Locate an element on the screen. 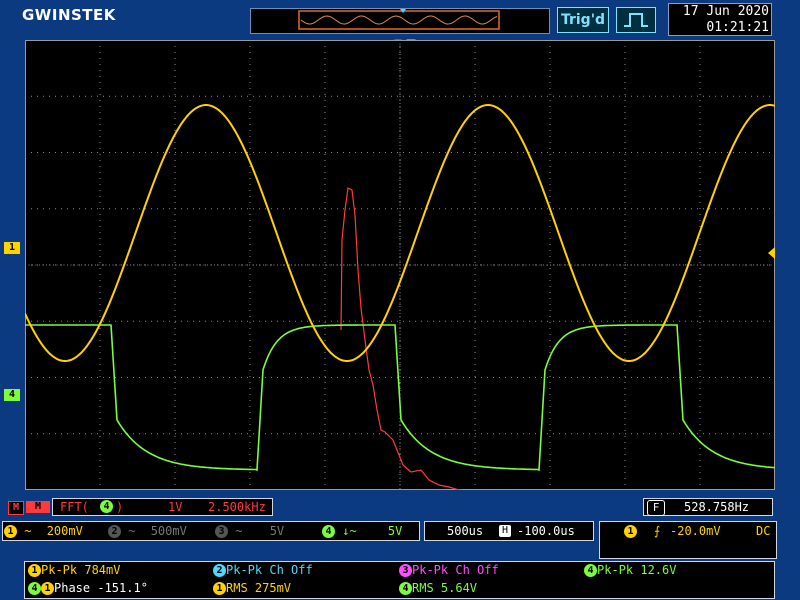 The height and width of the screenshot is (600, 800). time: 01:21:21 is located at coordinates (737, 27).